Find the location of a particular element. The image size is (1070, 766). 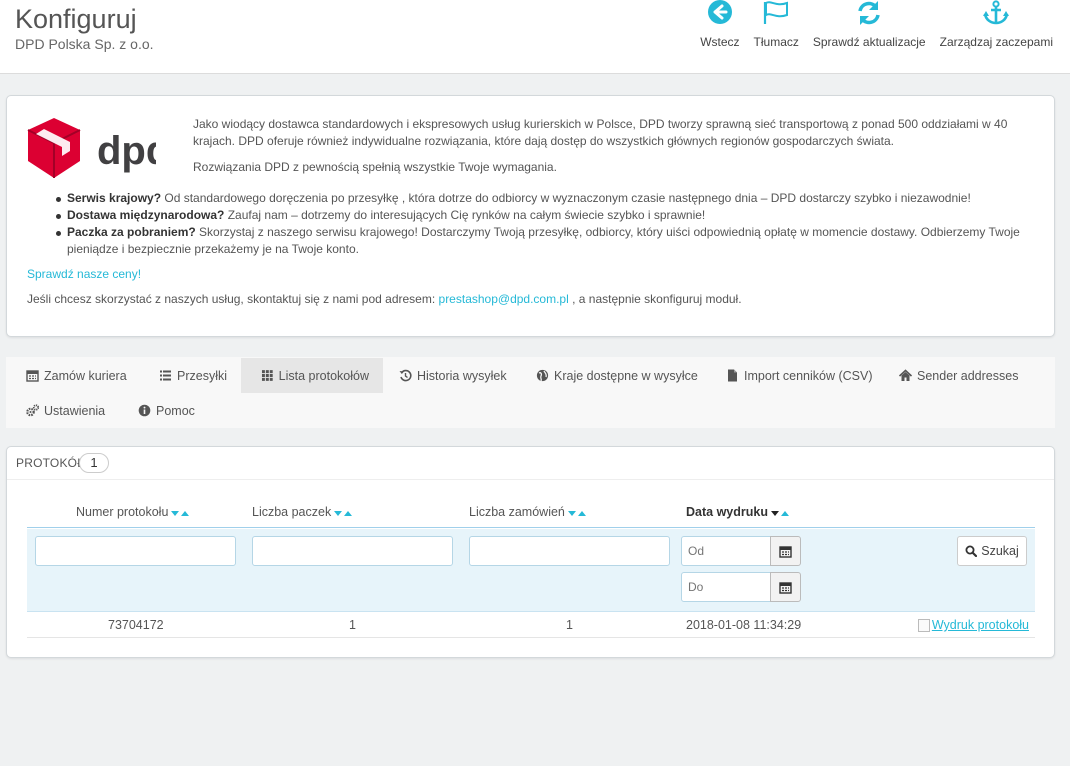

tab-label: Historia wysyłek is located at coordinates (462, 375).